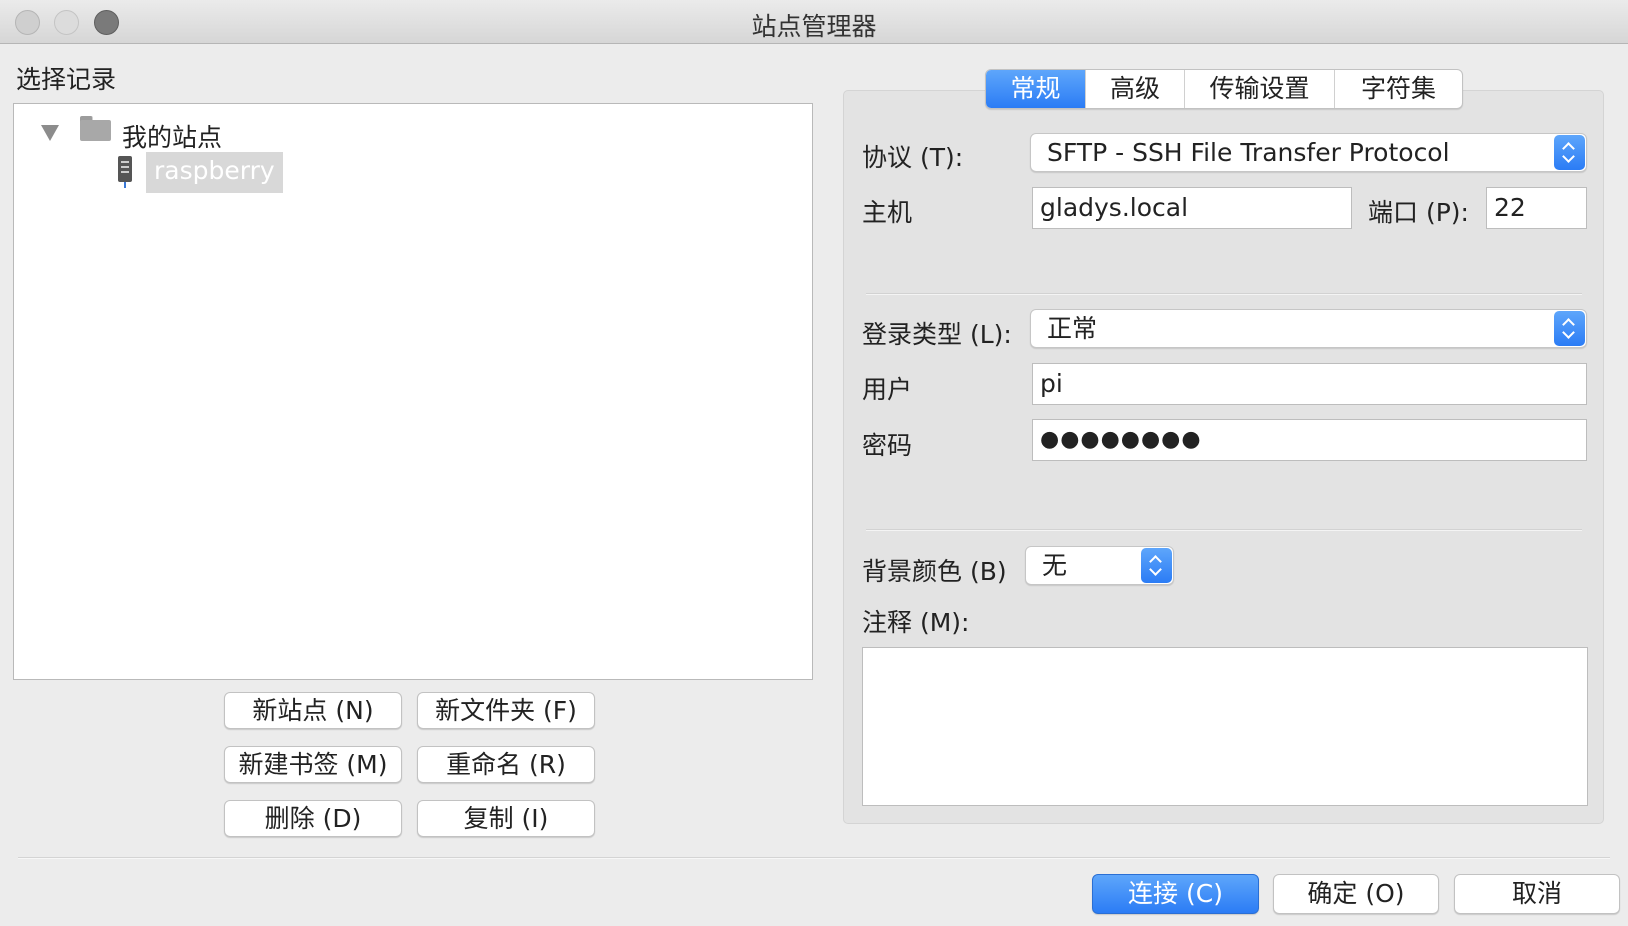  I want to click on protocol-label: 协议 (T):, so click(913, 157).